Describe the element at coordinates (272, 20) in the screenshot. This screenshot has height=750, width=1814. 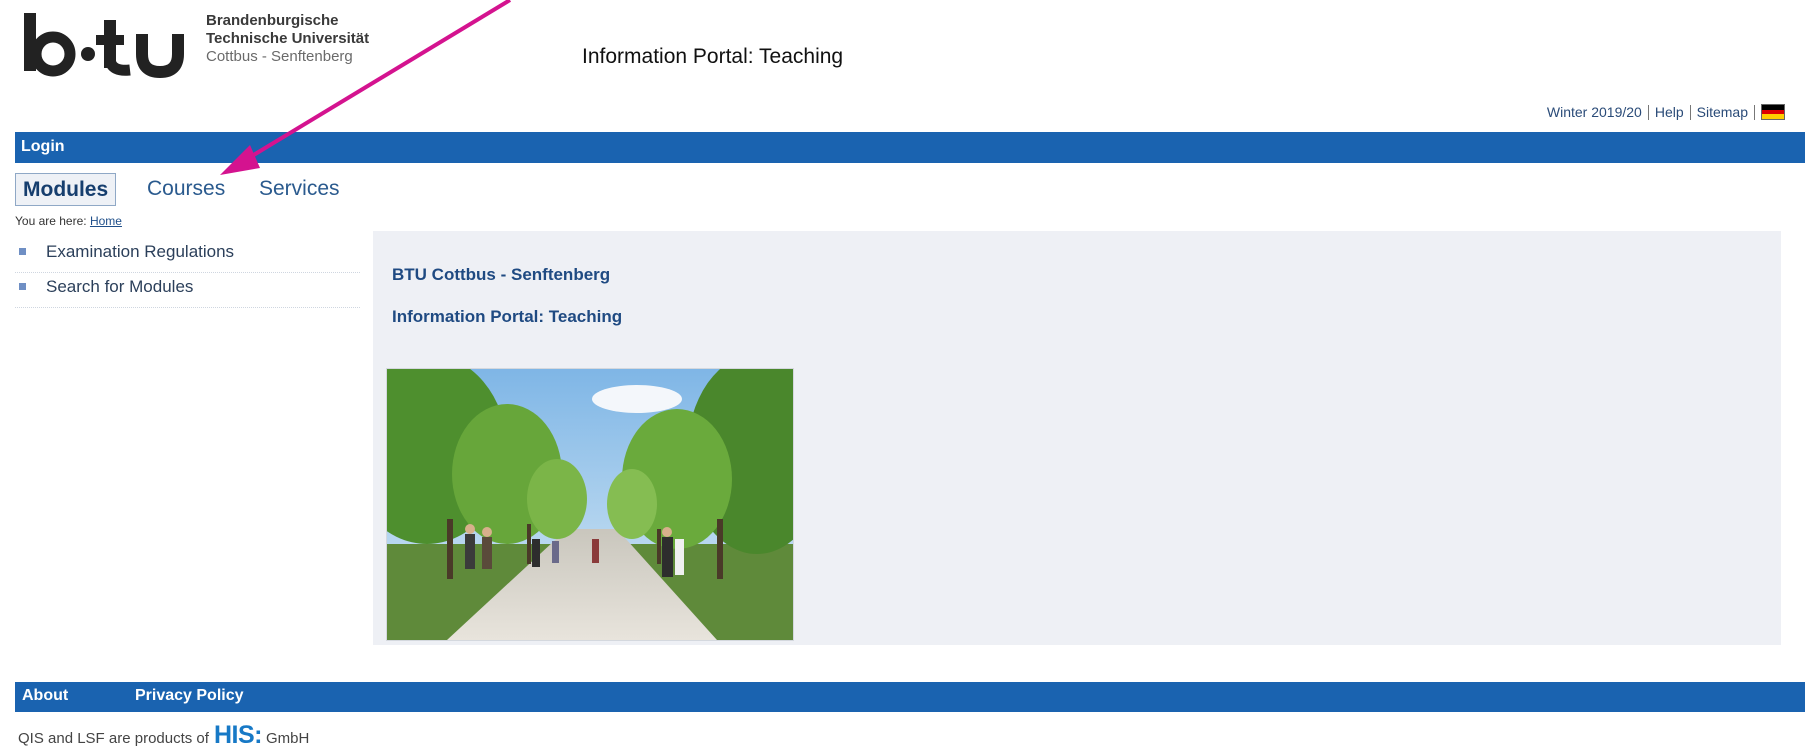
I see `logo-line-1: Brandenburgische` at that location.